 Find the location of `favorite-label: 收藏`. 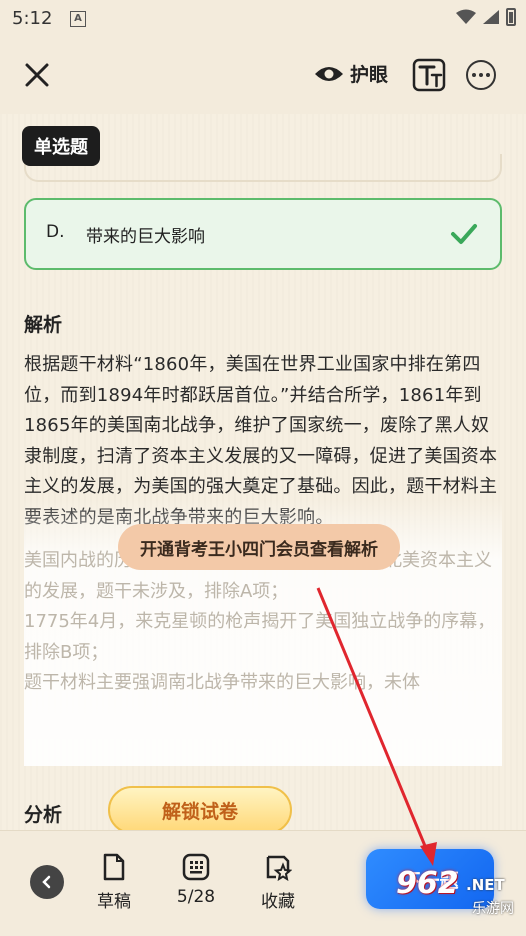

favorite-label: 收藏 is located at coordinates (278, 902).